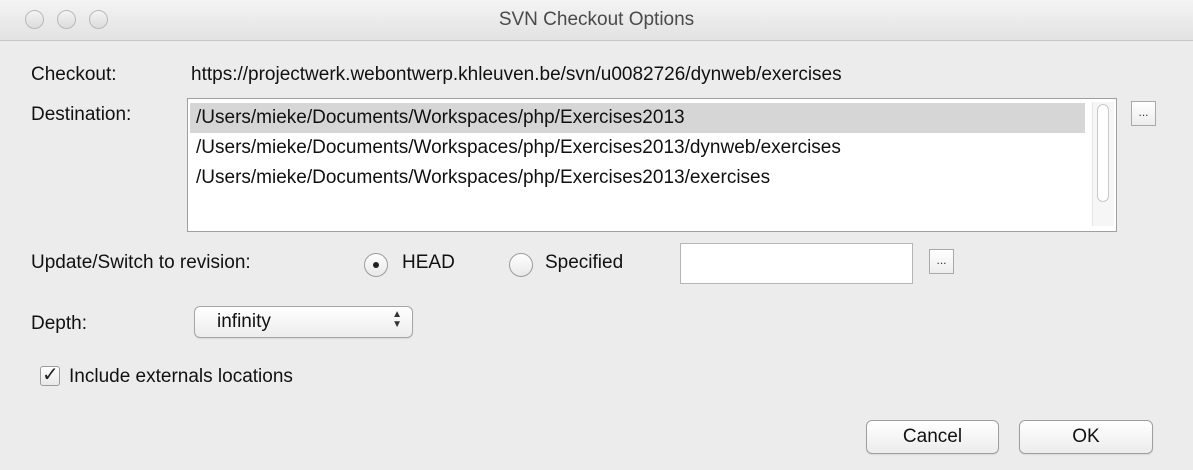  Describe the element at coordinates (303, 322) in the screenshot. I see `depth-select: infinity ▲ ▼` at that location.